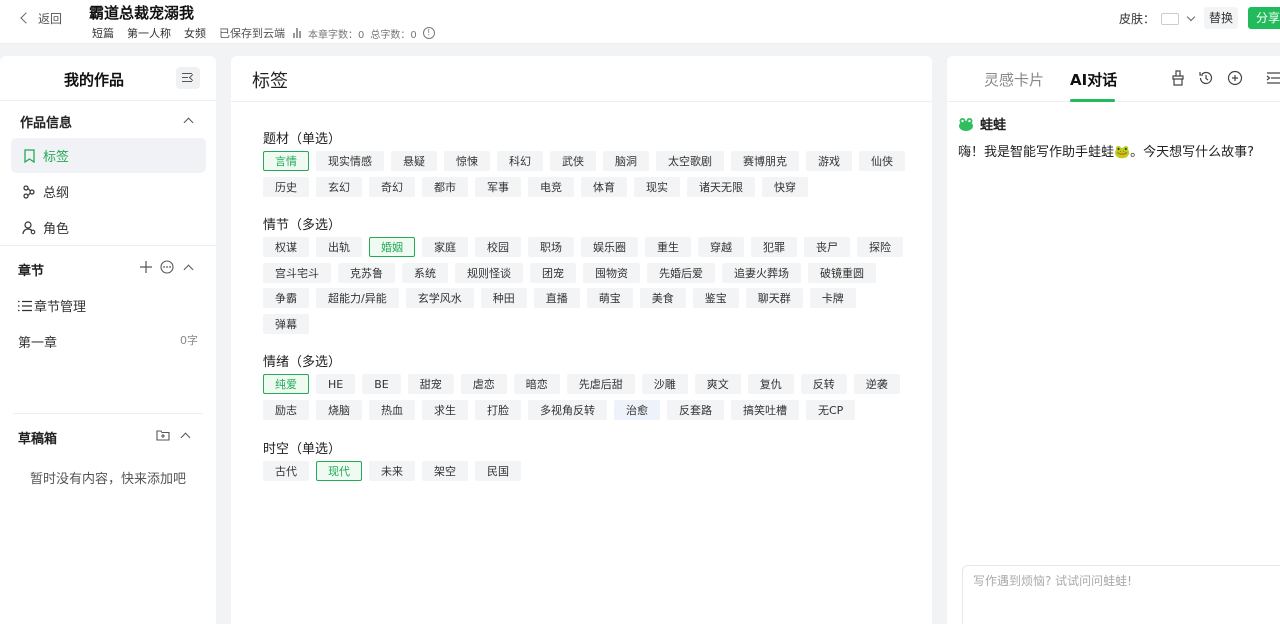 The width and height of the screenshot is (1280, 624). What do you see at coordinates (774, 298) in the screenshot?
I see `tag-chip: 聊天群` at bounding box center [774, 298].